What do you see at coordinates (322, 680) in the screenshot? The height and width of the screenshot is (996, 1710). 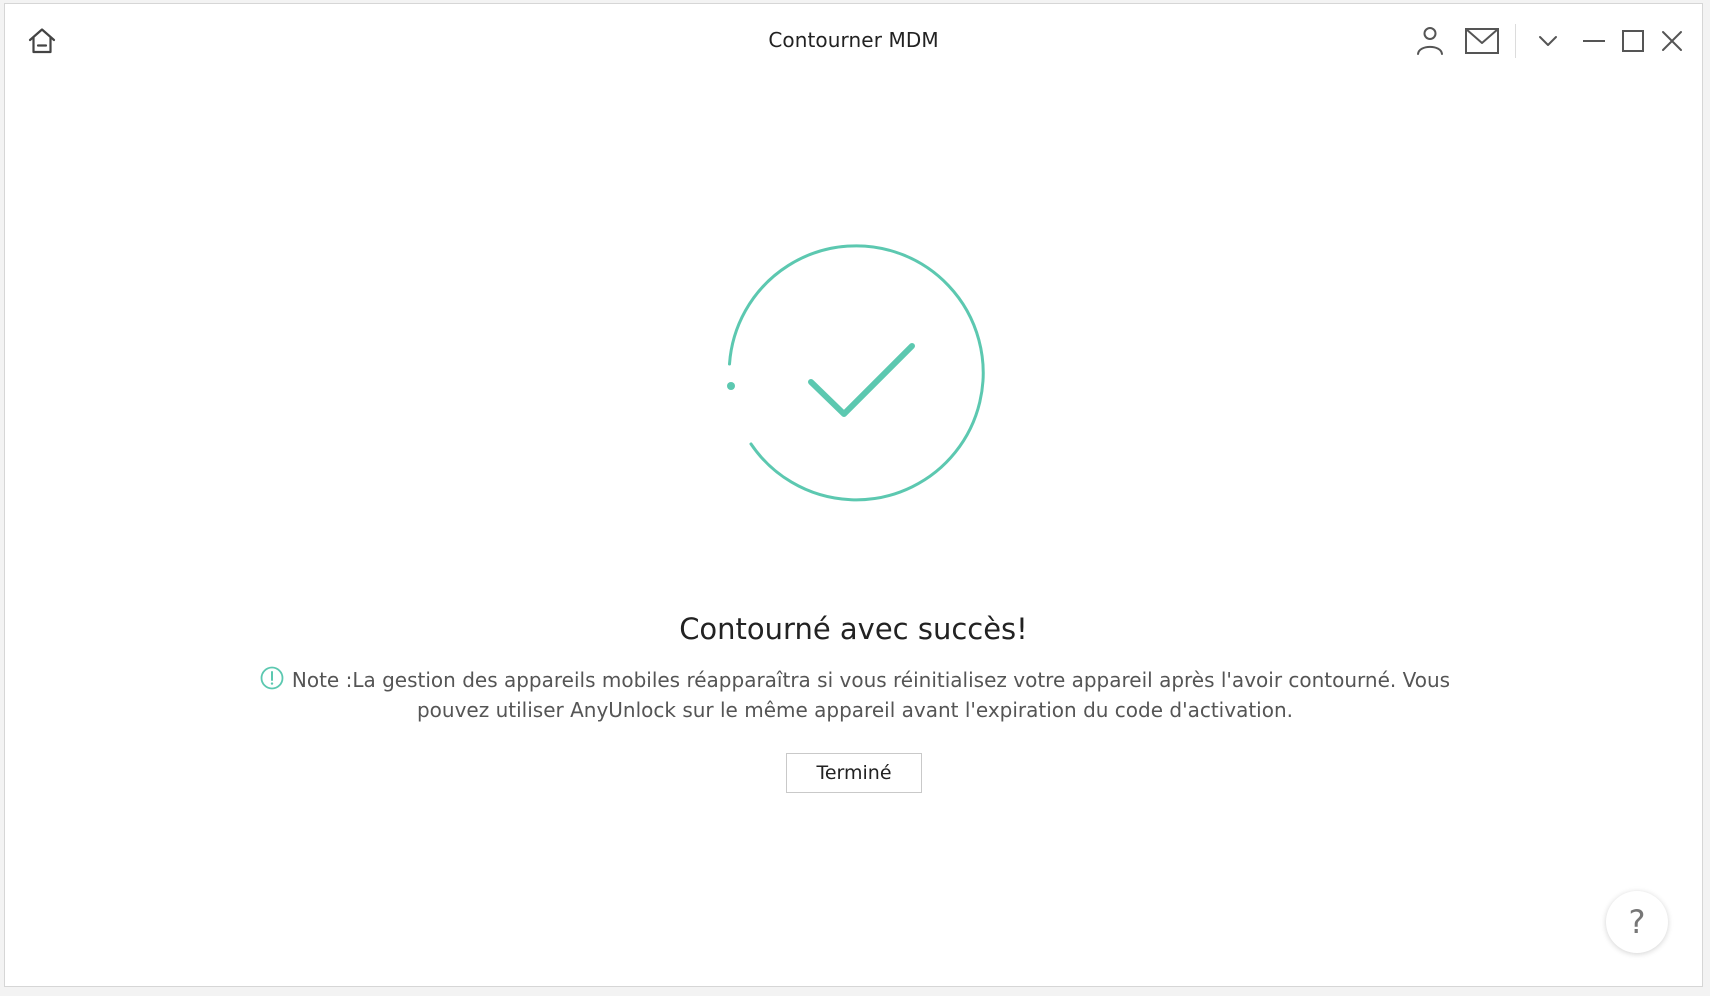 I see `note-prefix: Note :` at bounding box center [322, 680].